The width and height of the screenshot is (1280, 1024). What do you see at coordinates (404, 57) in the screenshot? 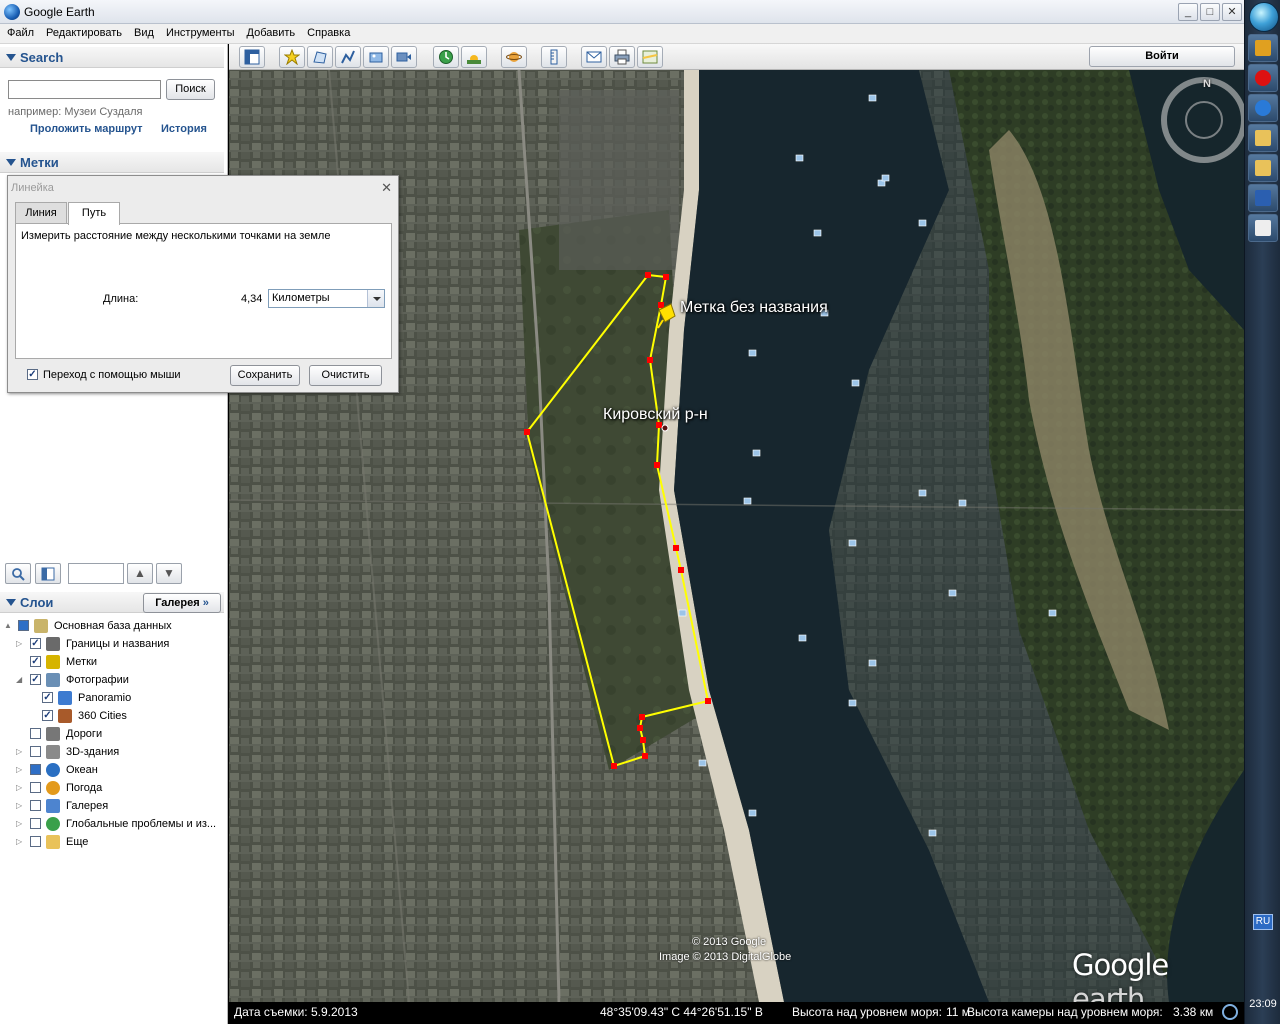
I see `record-tour-button` at bounding box center [404, 57].